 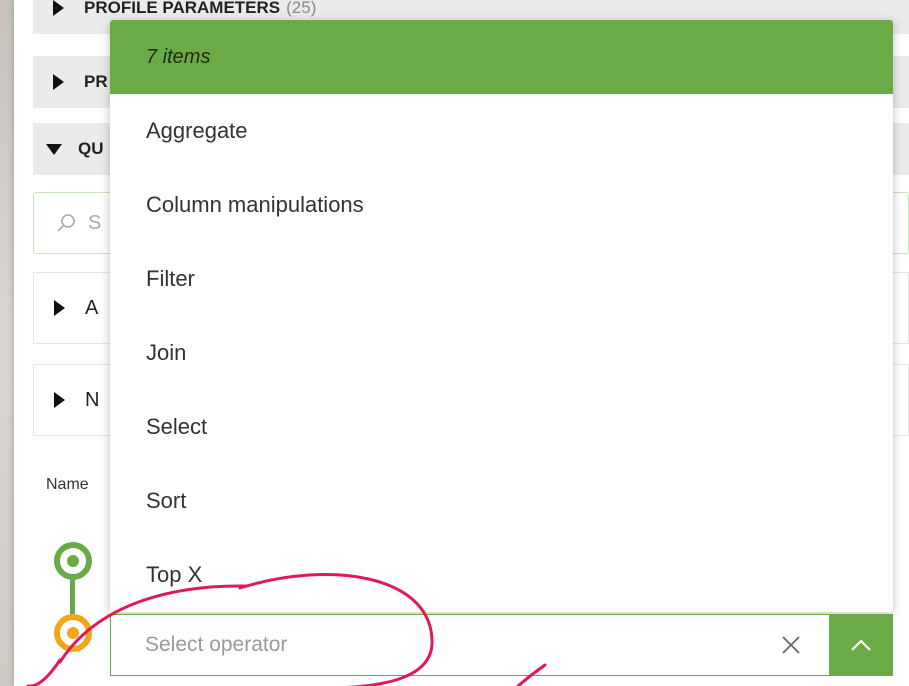 What do you see at coordinates (469, 645) in the screenshot?
I see `operator-select-input: Select operator` at bounding box center [469, 645].